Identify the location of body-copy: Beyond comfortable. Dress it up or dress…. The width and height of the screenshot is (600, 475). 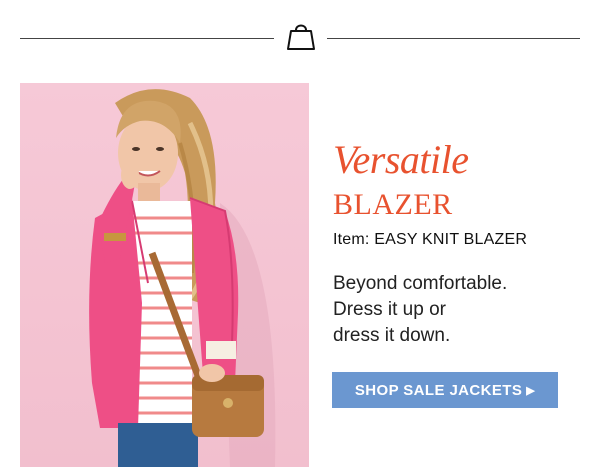
(453, 310).